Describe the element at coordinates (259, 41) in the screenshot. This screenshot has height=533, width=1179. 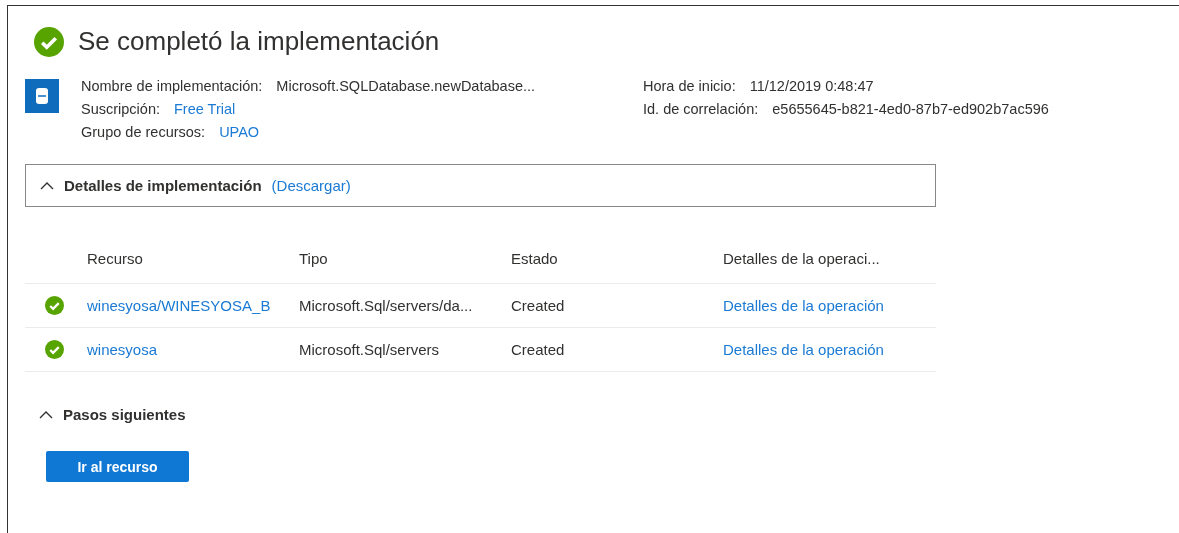
I see `page-title: Se completó la implementación` at that location.